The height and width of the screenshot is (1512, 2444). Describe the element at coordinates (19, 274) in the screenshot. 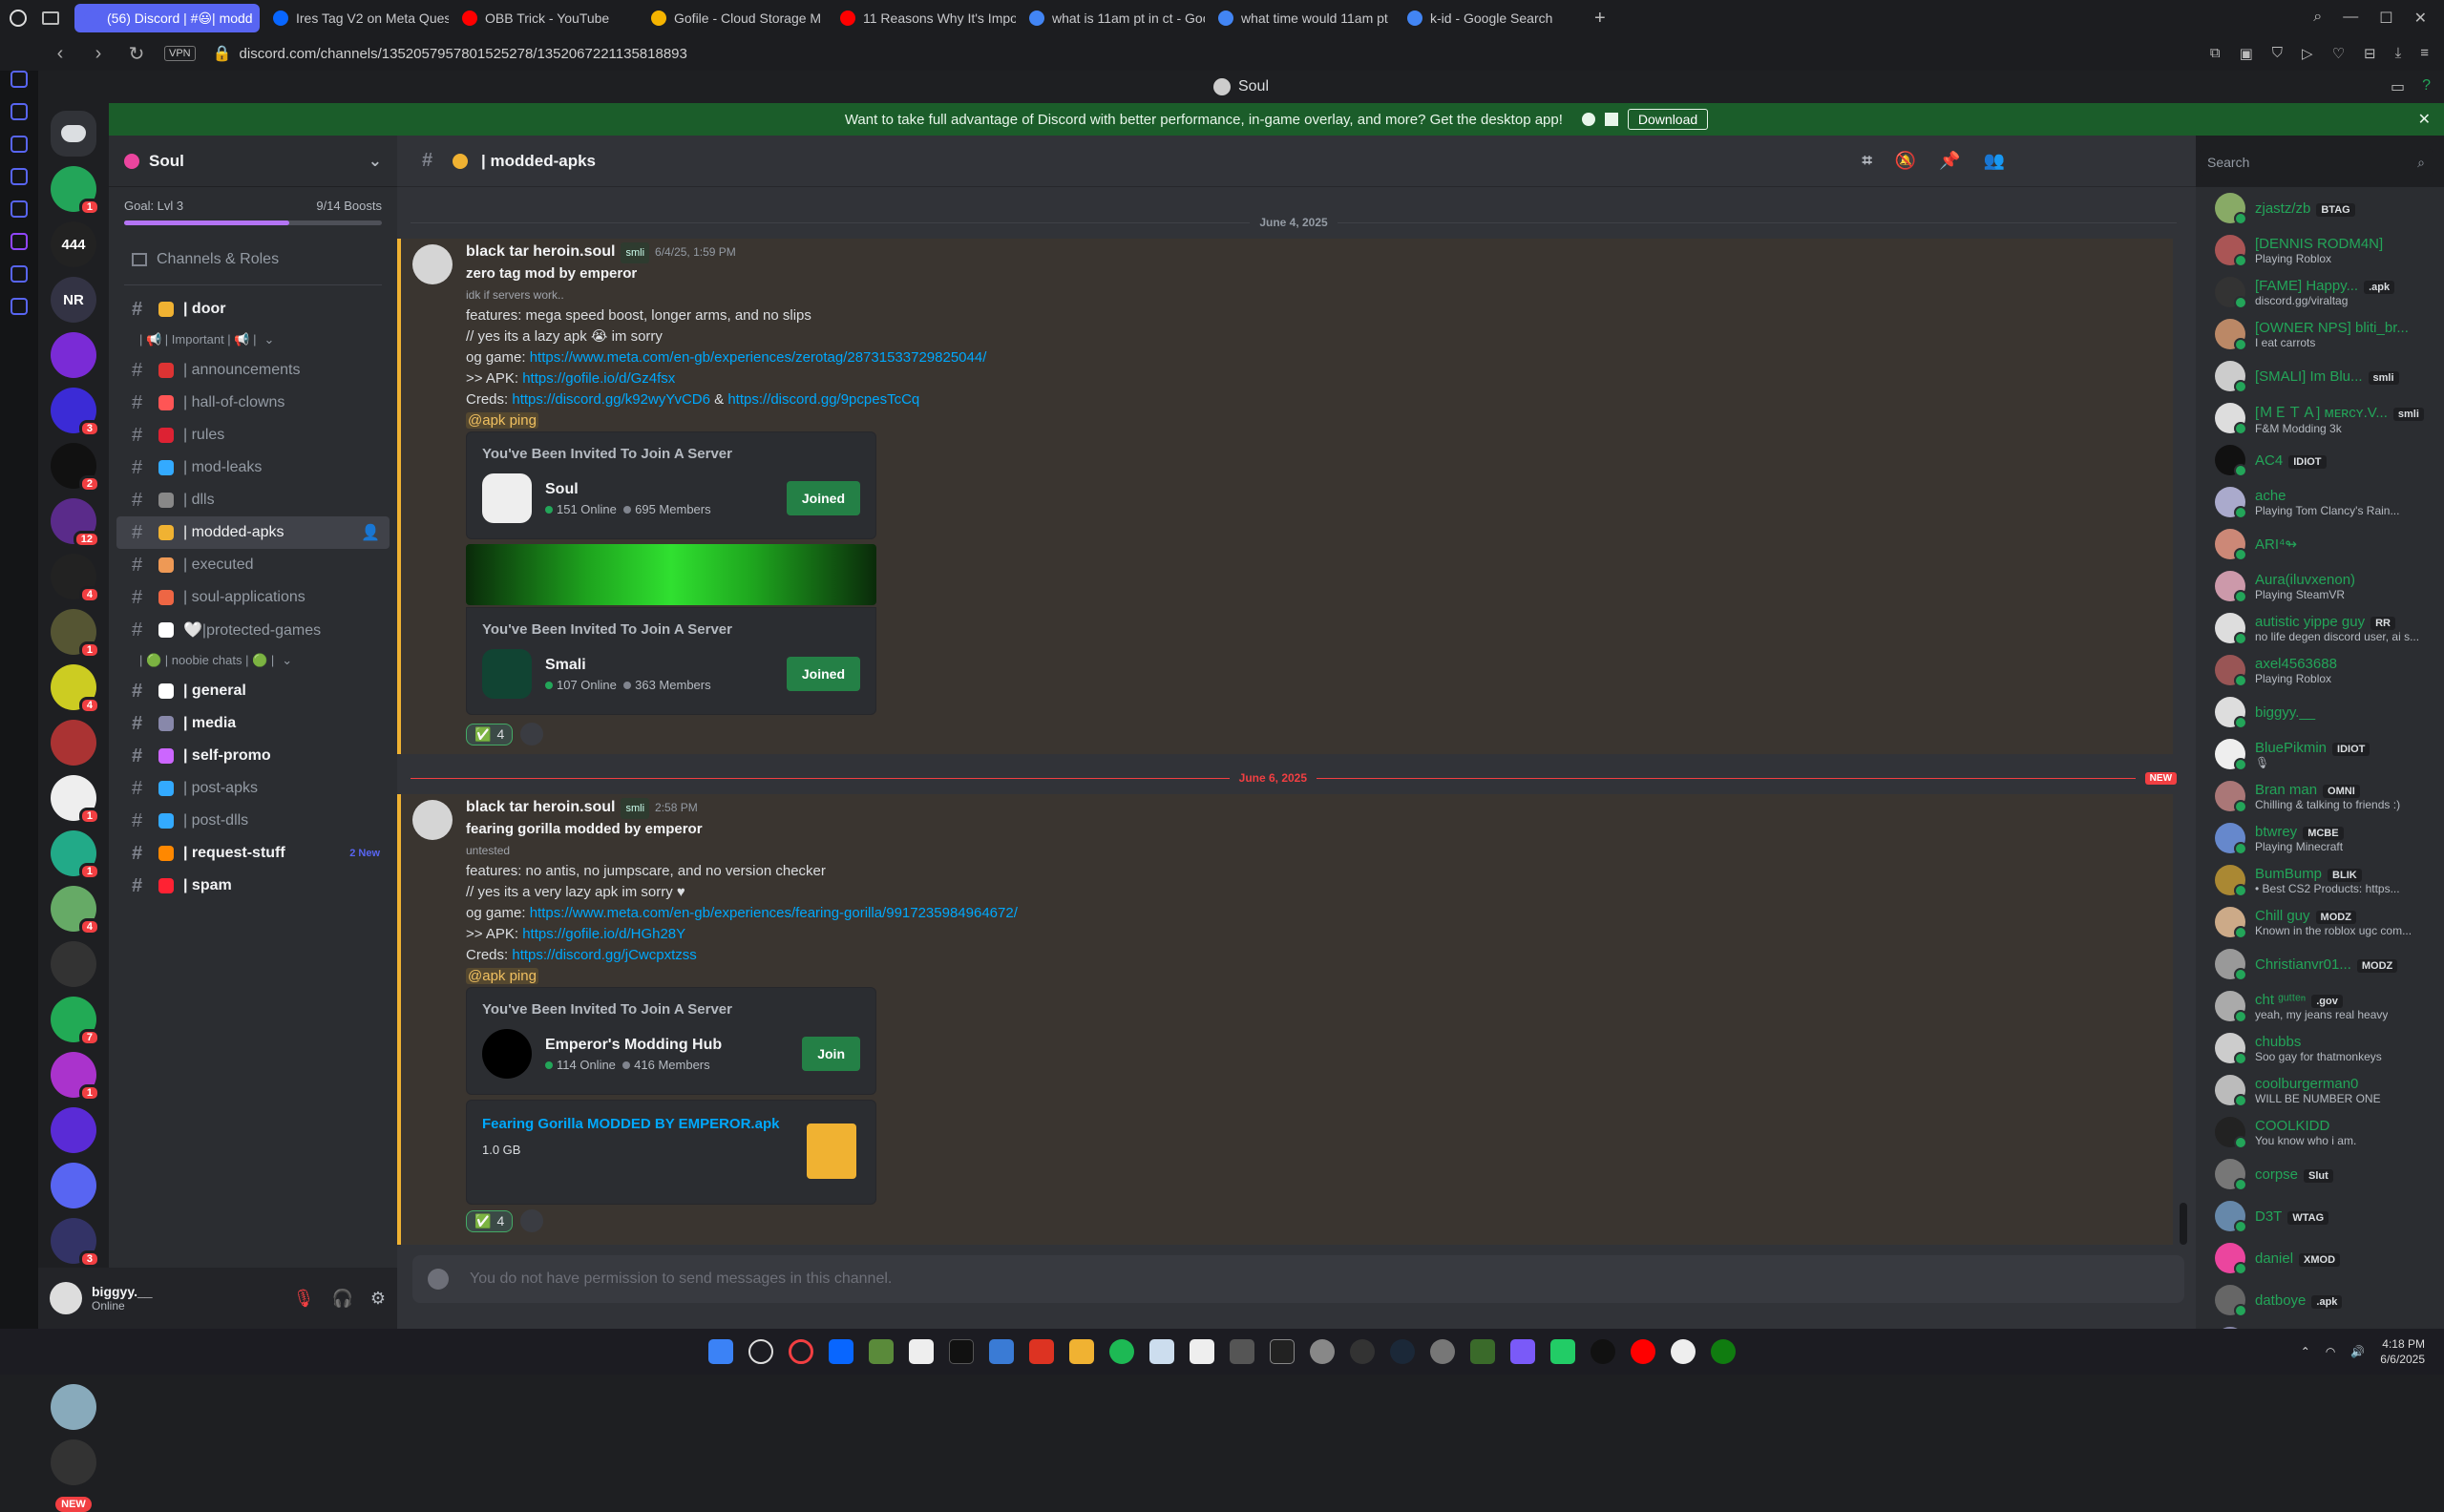

I see `history-icon` at that location.